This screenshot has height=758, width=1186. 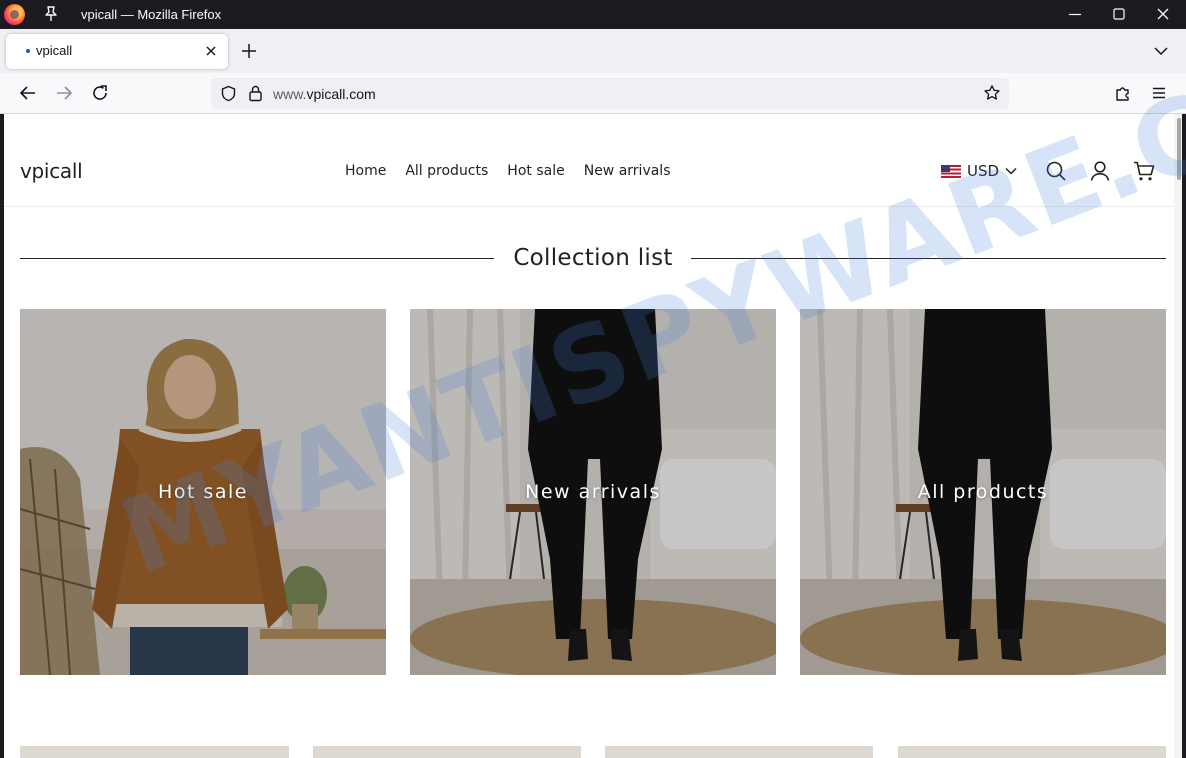 I want to click on back-icon, so click(x=28, y=93).